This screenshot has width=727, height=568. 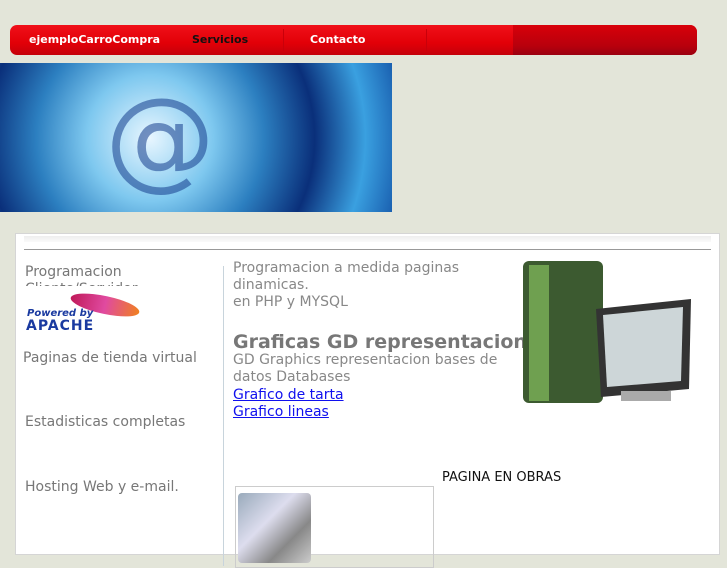 I want to click on intro-text-2: en PHP y MYSQL, so click(x=290, y=302).